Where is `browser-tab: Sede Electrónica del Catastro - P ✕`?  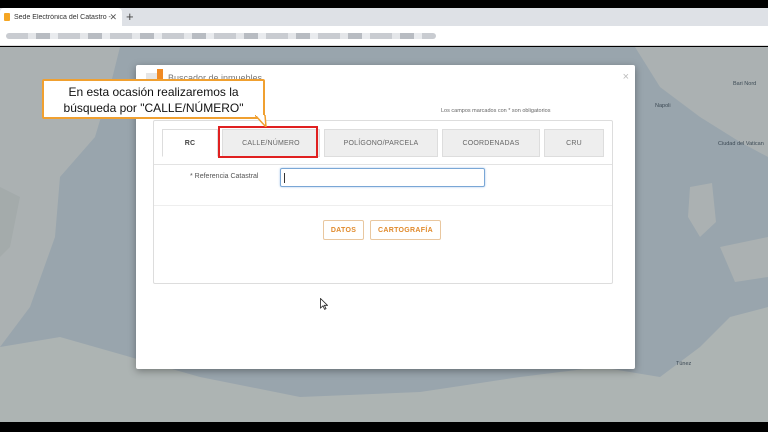
browser-tab: Sede Electrónica del Catastro - P ✕ is located at coordinates (61, 17).